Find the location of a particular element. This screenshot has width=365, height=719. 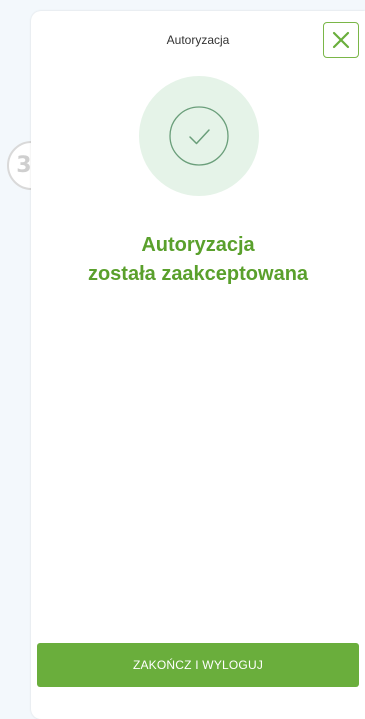

page-title: Autoryzacja is located at coordinates (198, 40).